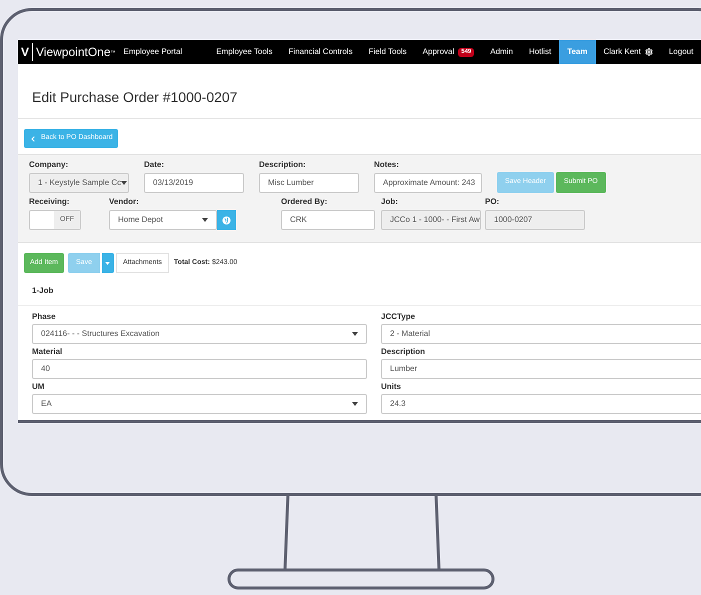 This screenshot has height=595, width=701. I want to click on field-label: UM, so click(39, 386).